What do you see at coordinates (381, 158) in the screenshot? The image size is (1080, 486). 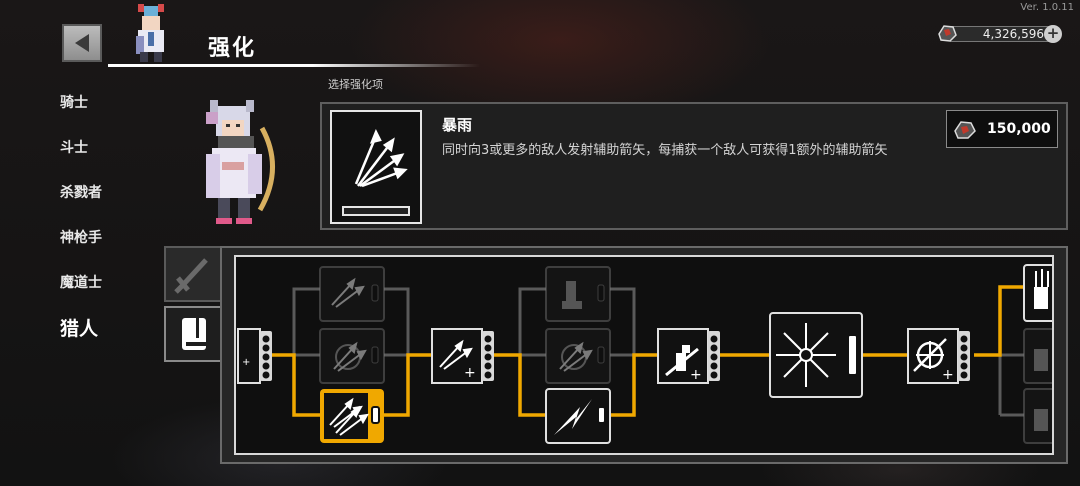 I see `arrow-rain-icon` at bounding box center [381, 158].